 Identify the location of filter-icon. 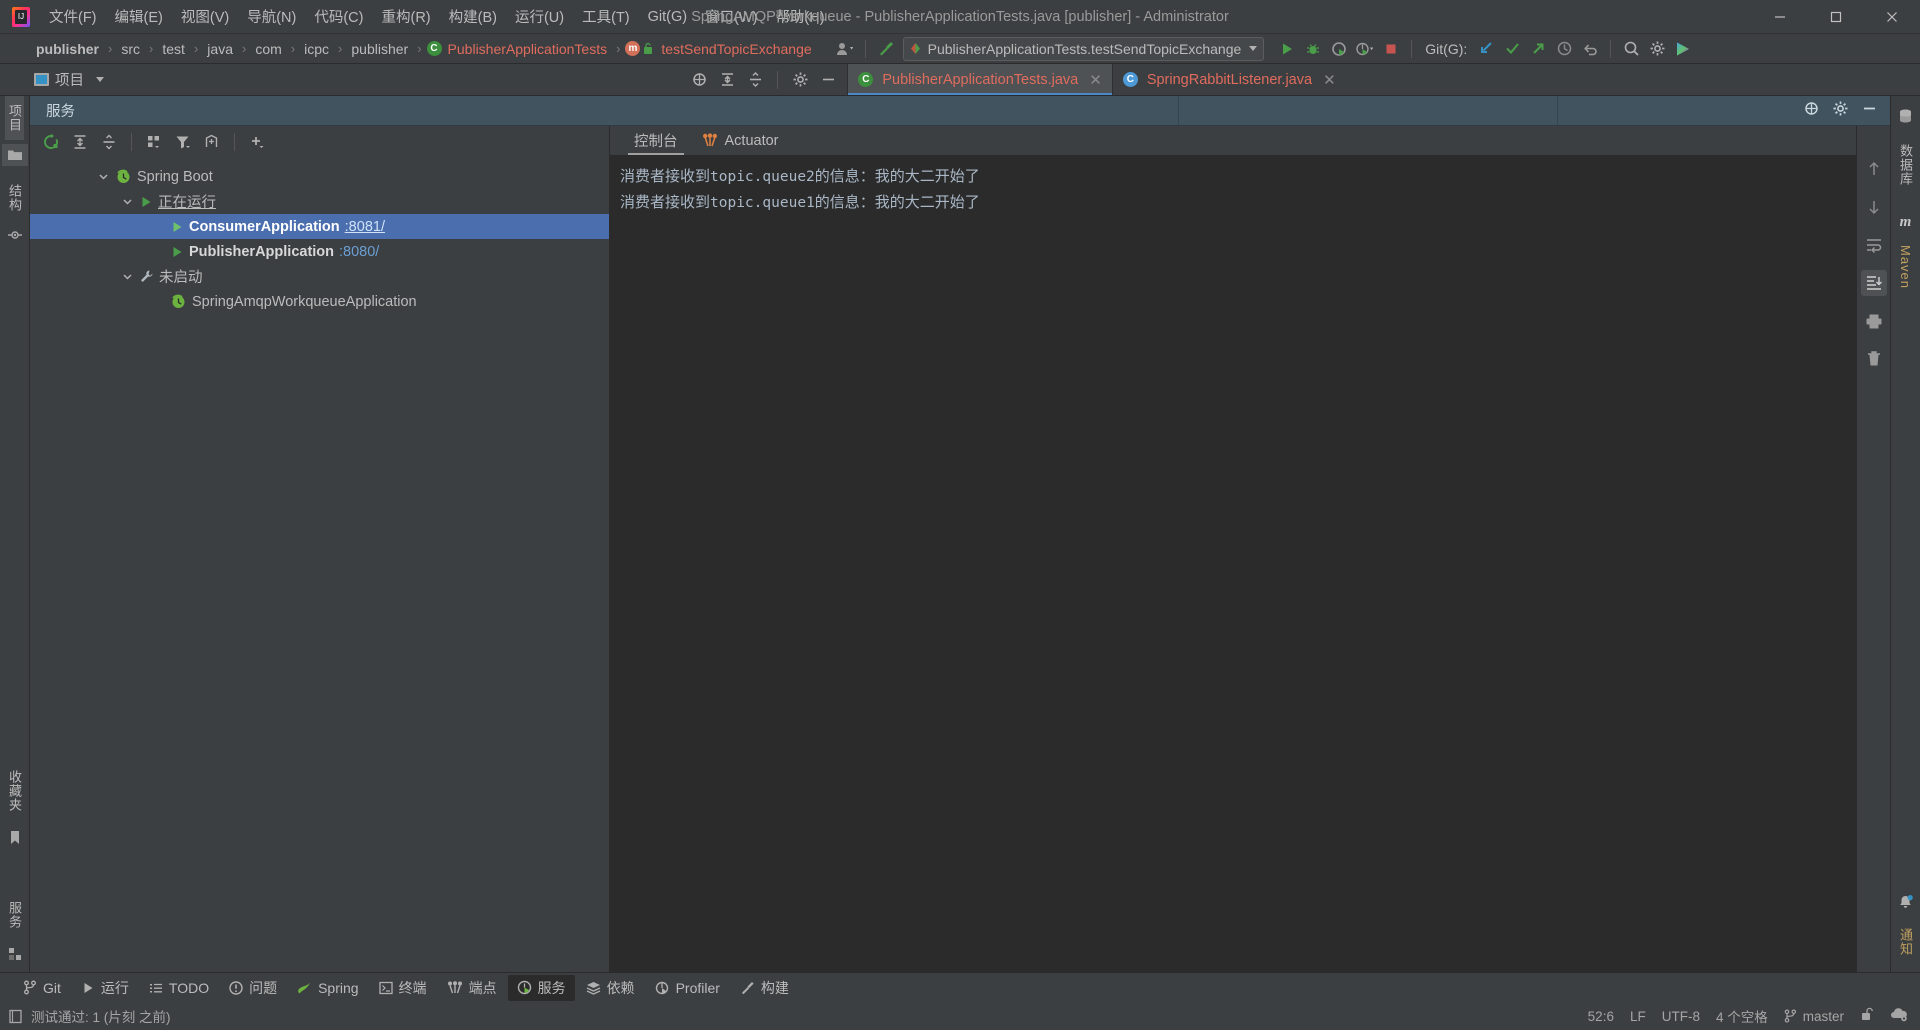
(183, 142).